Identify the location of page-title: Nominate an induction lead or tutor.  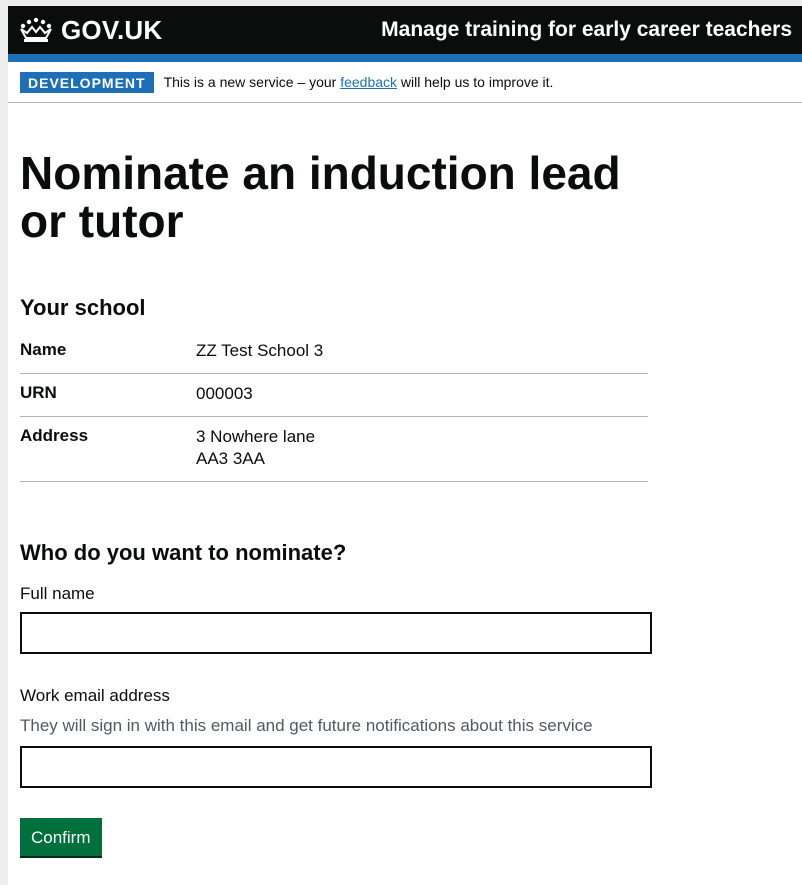
(320, 197).